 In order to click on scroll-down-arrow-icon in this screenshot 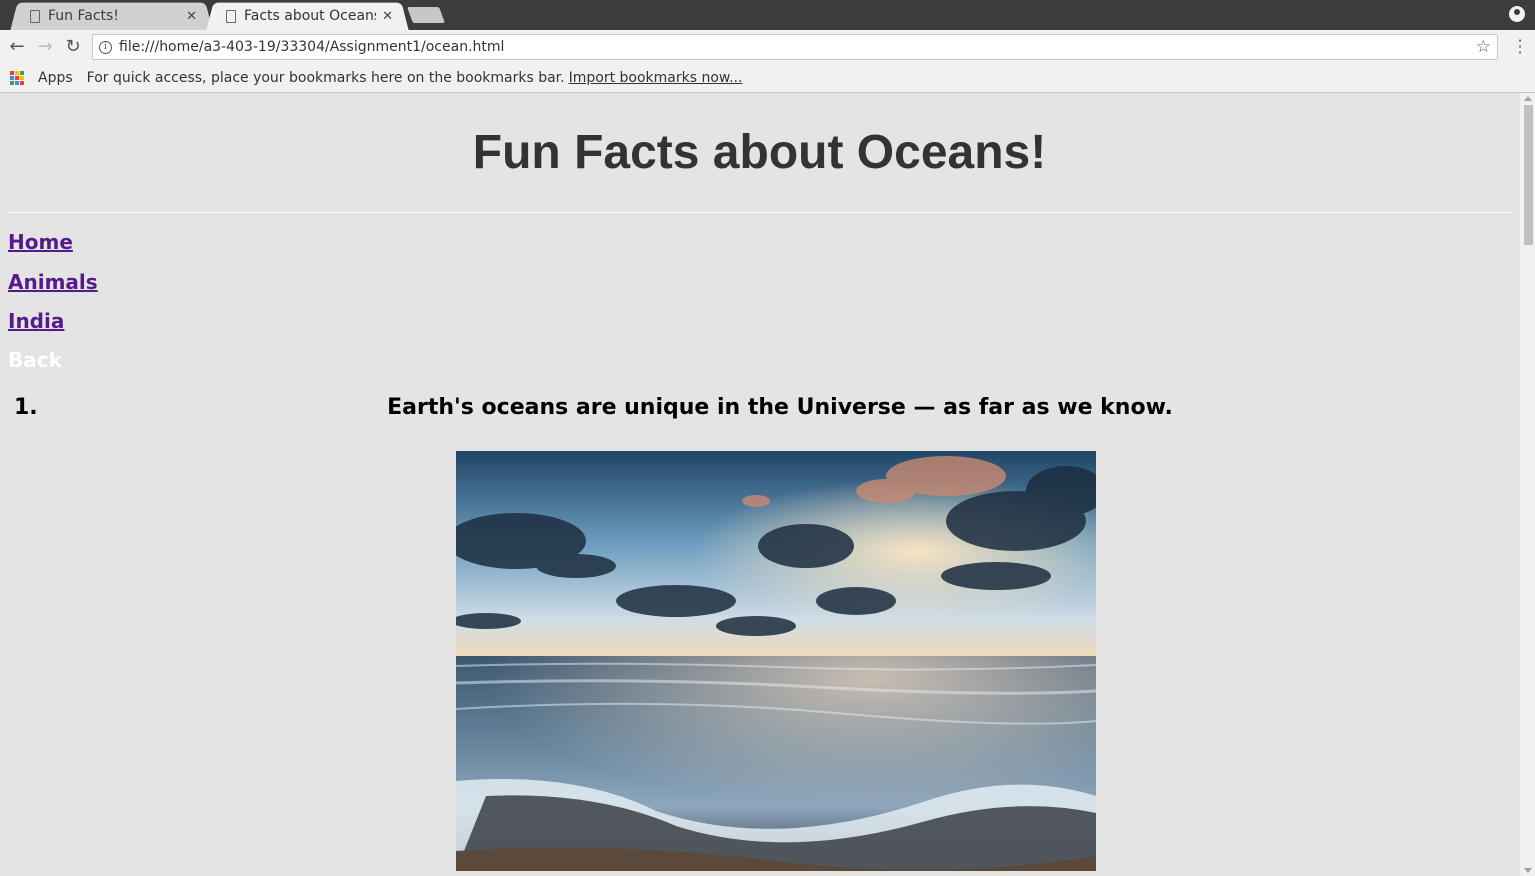, I will do `click(1528, 870)`.